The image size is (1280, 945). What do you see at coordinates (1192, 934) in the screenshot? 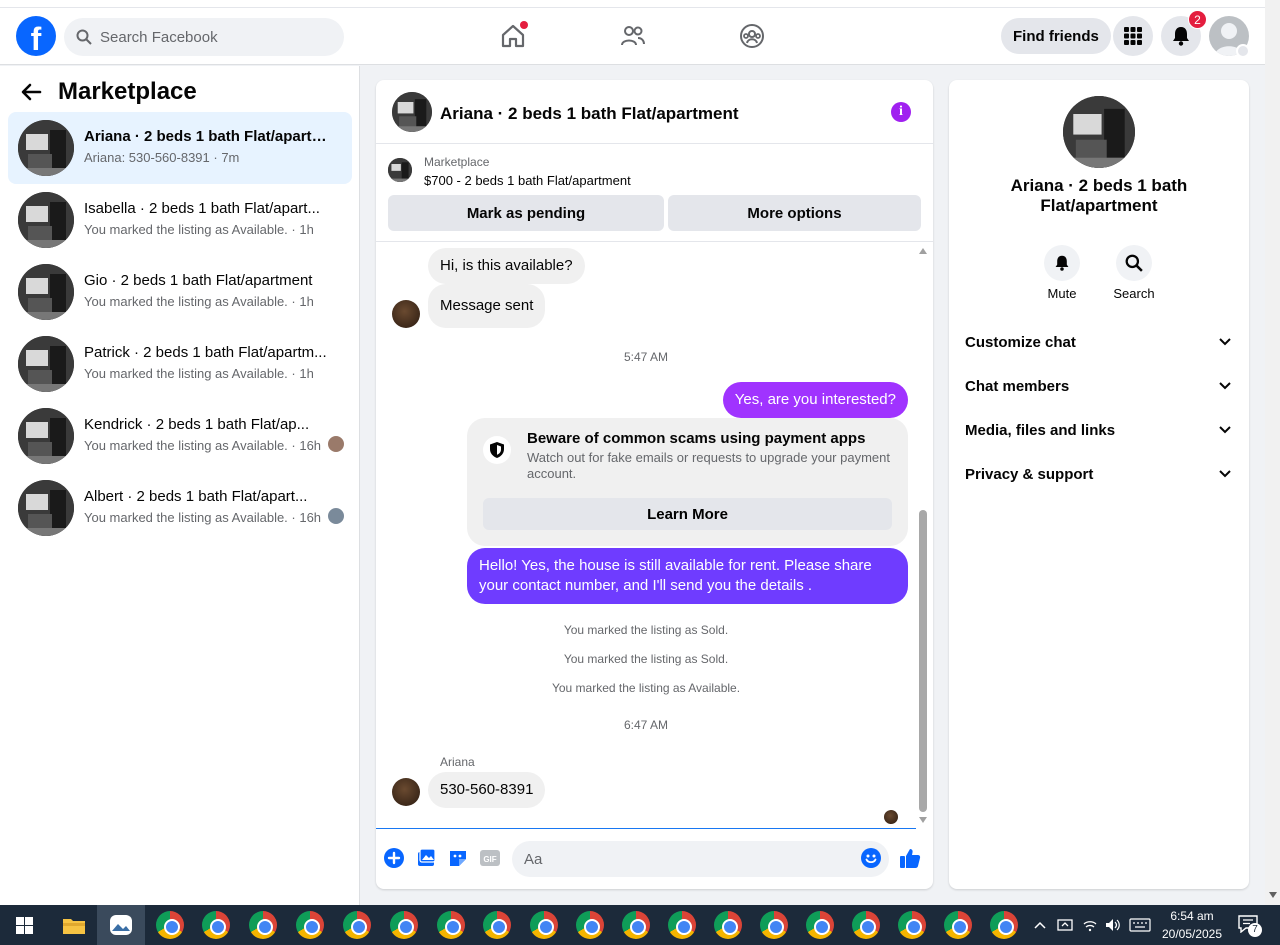
I see `clock-date: 20/05/2025` at bounding box center [1192, 934].